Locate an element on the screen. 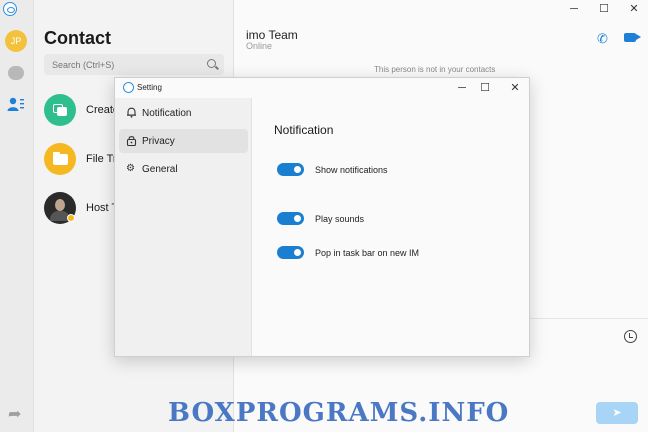 This screenshot has height=432, width=648. settings-sidebar: Notification Privacy ⚙ General is located at coordinates (183, 227).